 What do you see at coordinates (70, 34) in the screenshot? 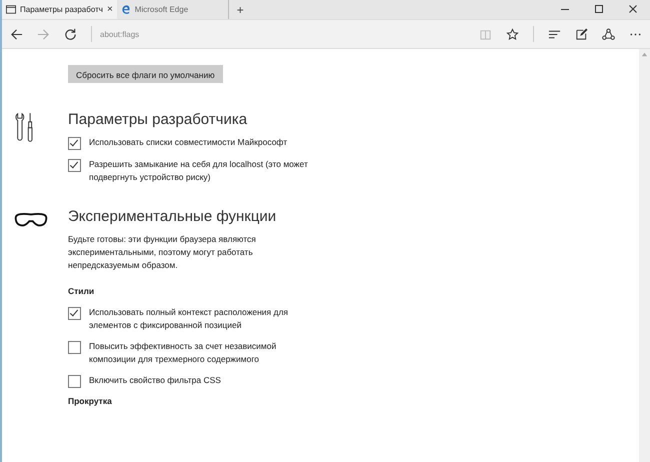
I see `refresh-icon` at bounding box center [70, 34].